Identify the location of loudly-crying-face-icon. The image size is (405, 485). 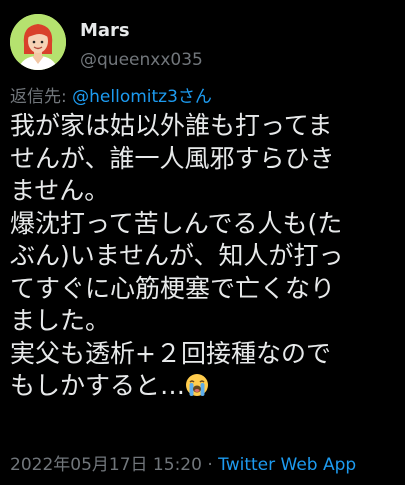
(197, 385).